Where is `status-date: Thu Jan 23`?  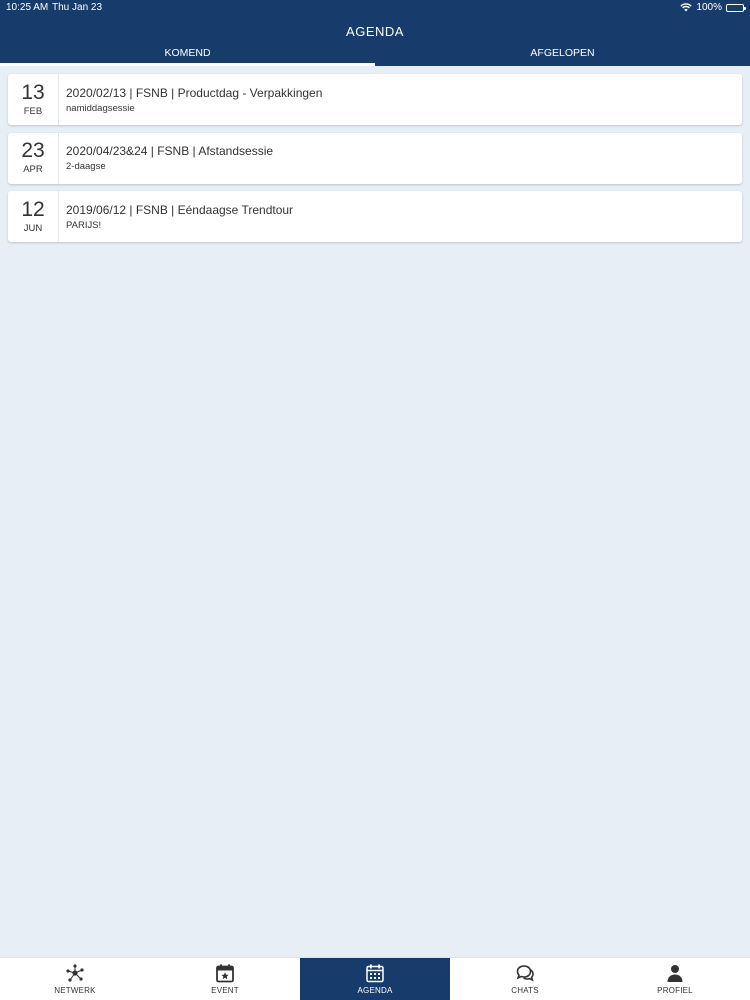
status-date: Thu Jan 23 is located at coordinates (77, 7).